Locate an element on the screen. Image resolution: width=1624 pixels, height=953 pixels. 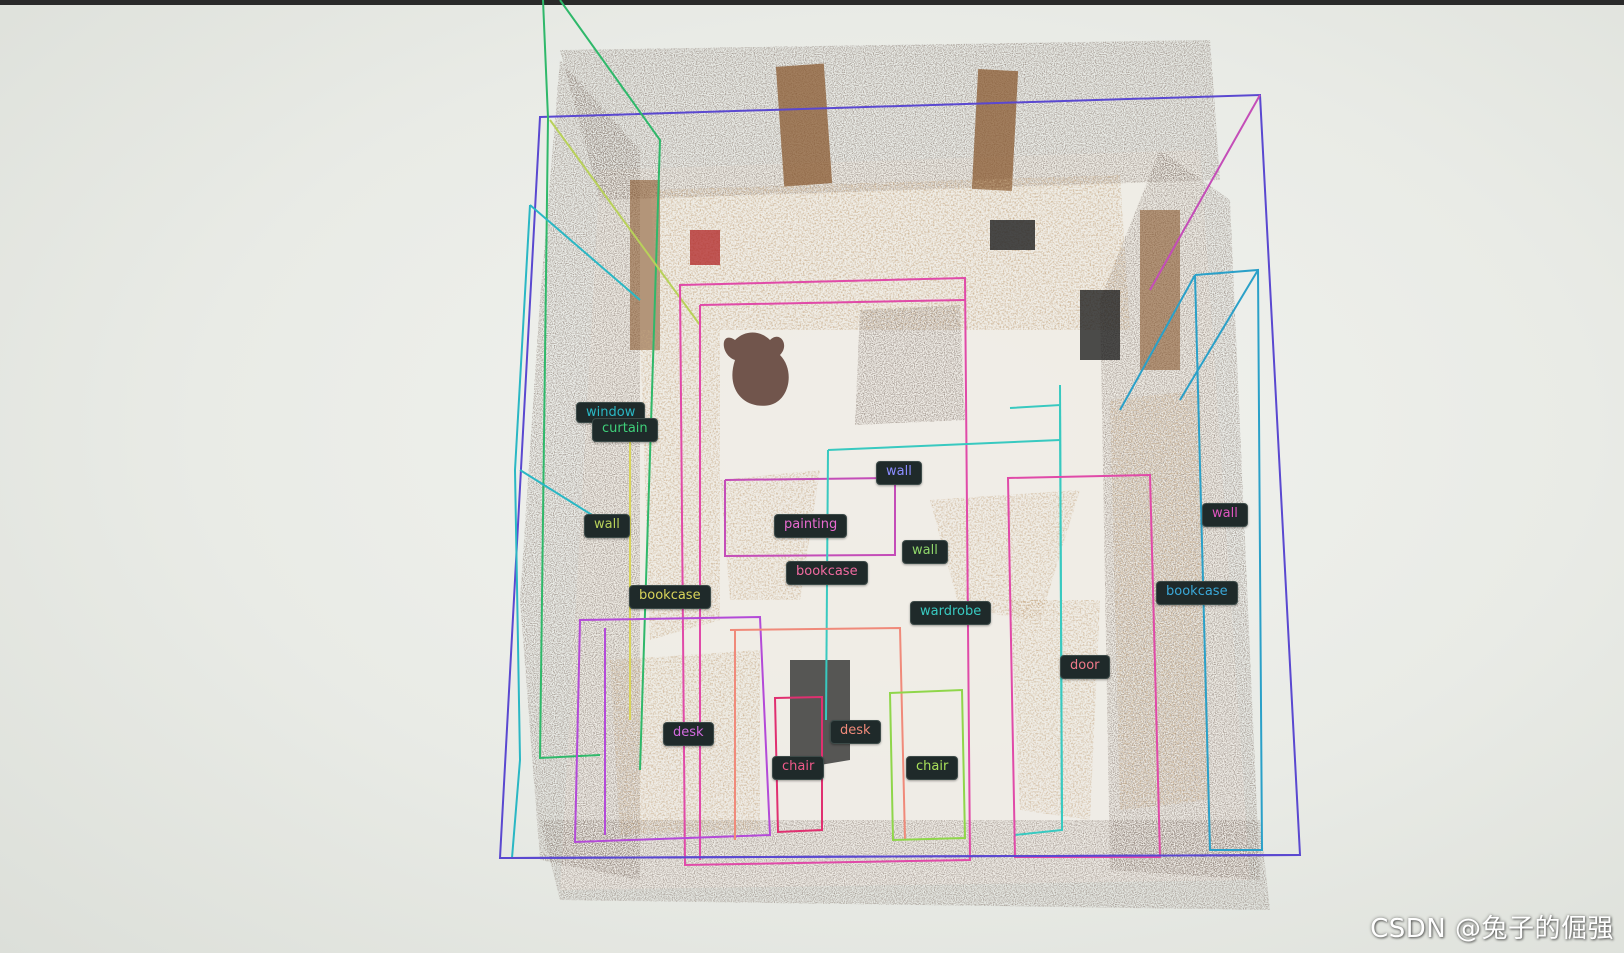
label-curtain: curtain is located at coordinates (625, 430).